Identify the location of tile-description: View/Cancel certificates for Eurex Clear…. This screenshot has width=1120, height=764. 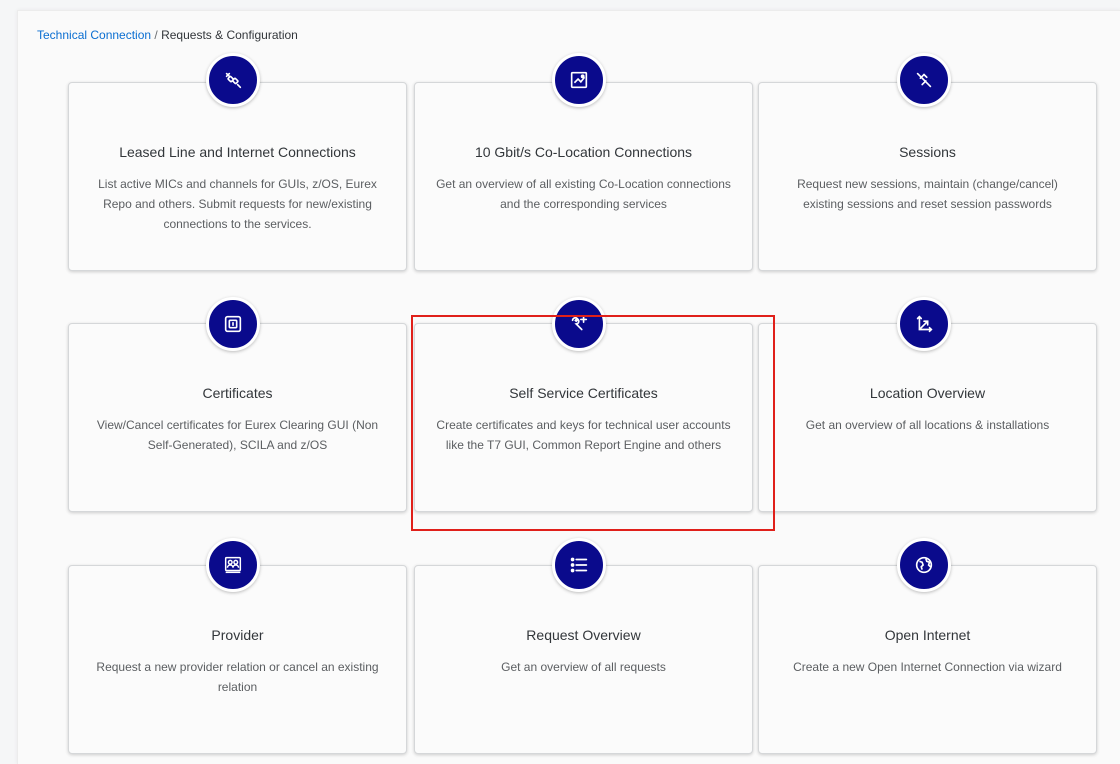
(237, 435).